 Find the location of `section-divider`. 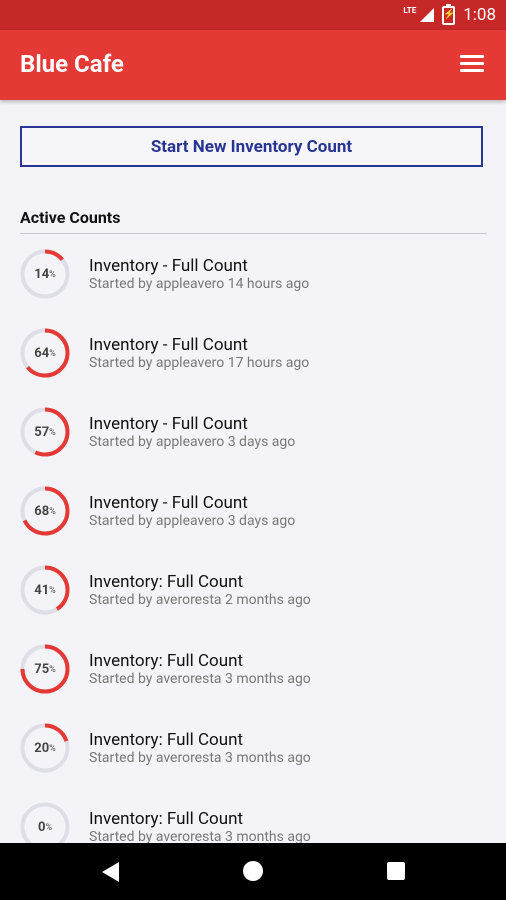

section-divider is located at coordinates (253, 233).